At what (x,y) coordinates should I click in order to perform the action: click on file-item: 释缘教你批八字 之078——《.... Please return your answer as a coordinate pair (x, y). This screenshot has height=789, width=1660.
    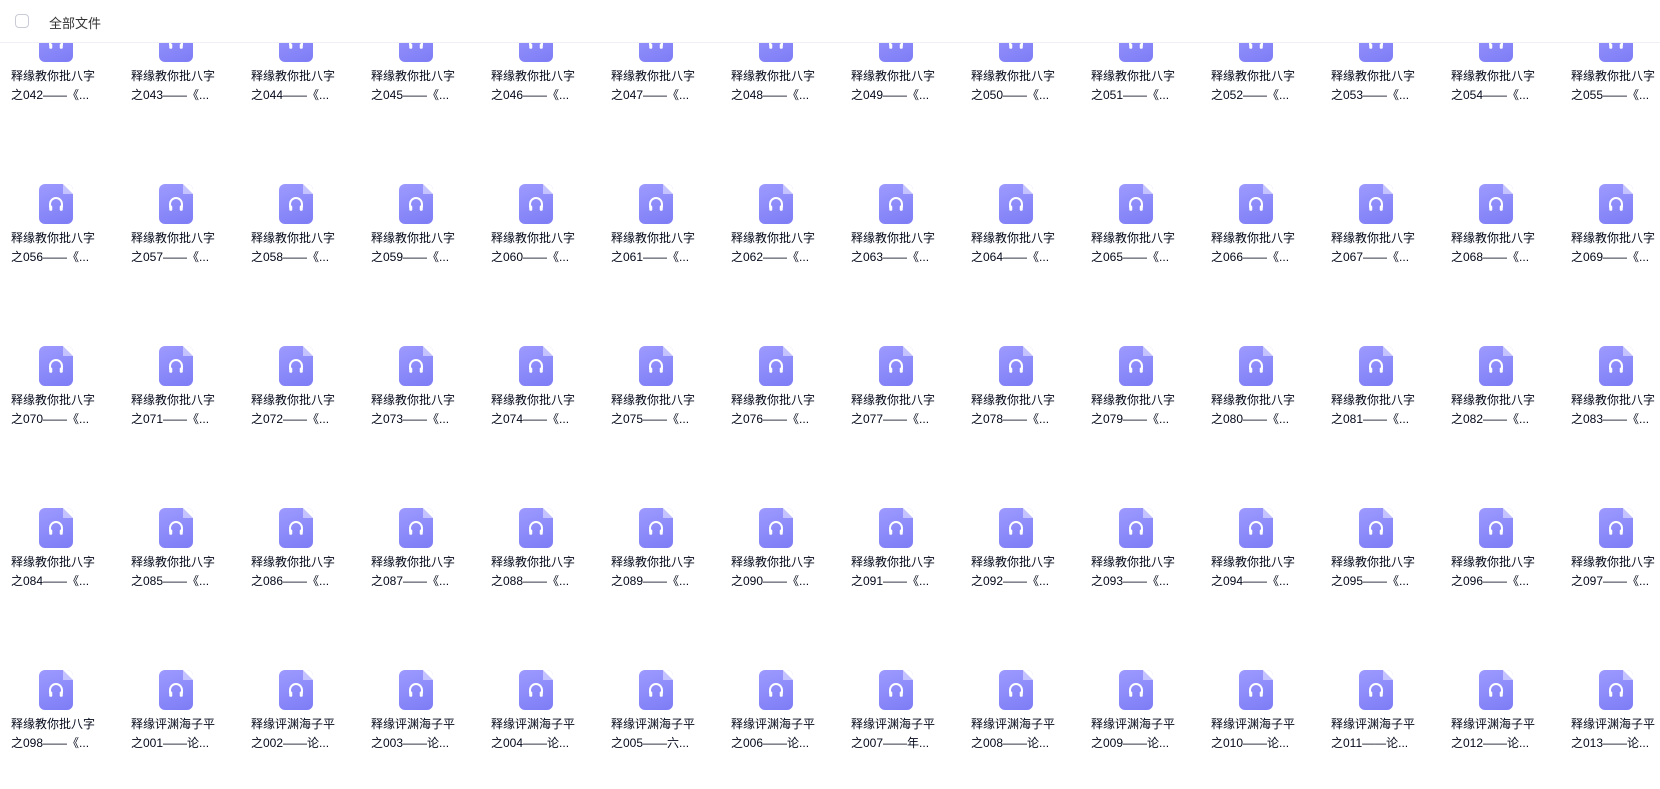
    Looking at the image, I should click on (1020, 401).